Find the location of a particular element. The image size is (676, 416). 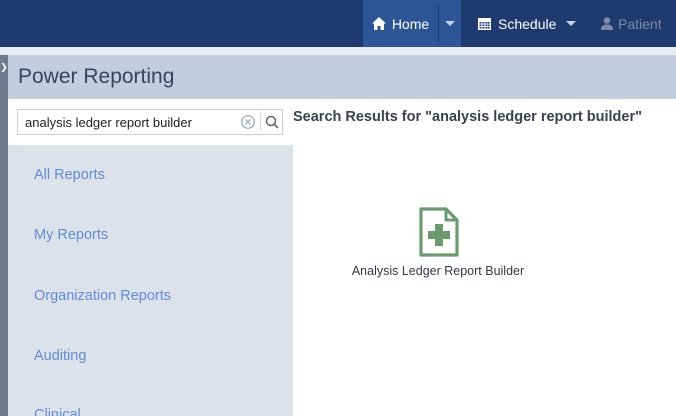

home-icon is located at coordinates (378, 23).